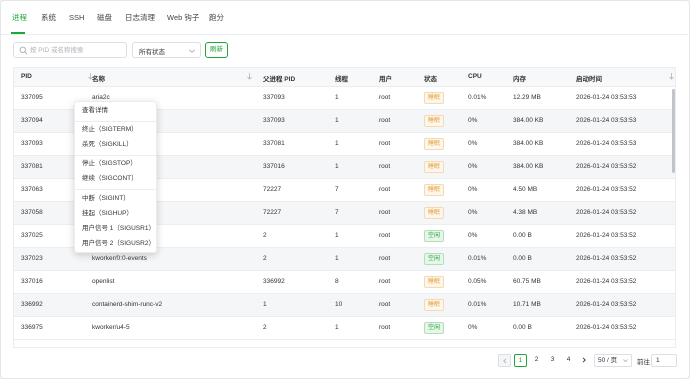  Describe the element at coordinates (115, 145) in the screenshot. I see `menu-item-sigkill: 杀死（SIGKILL）` at that location.